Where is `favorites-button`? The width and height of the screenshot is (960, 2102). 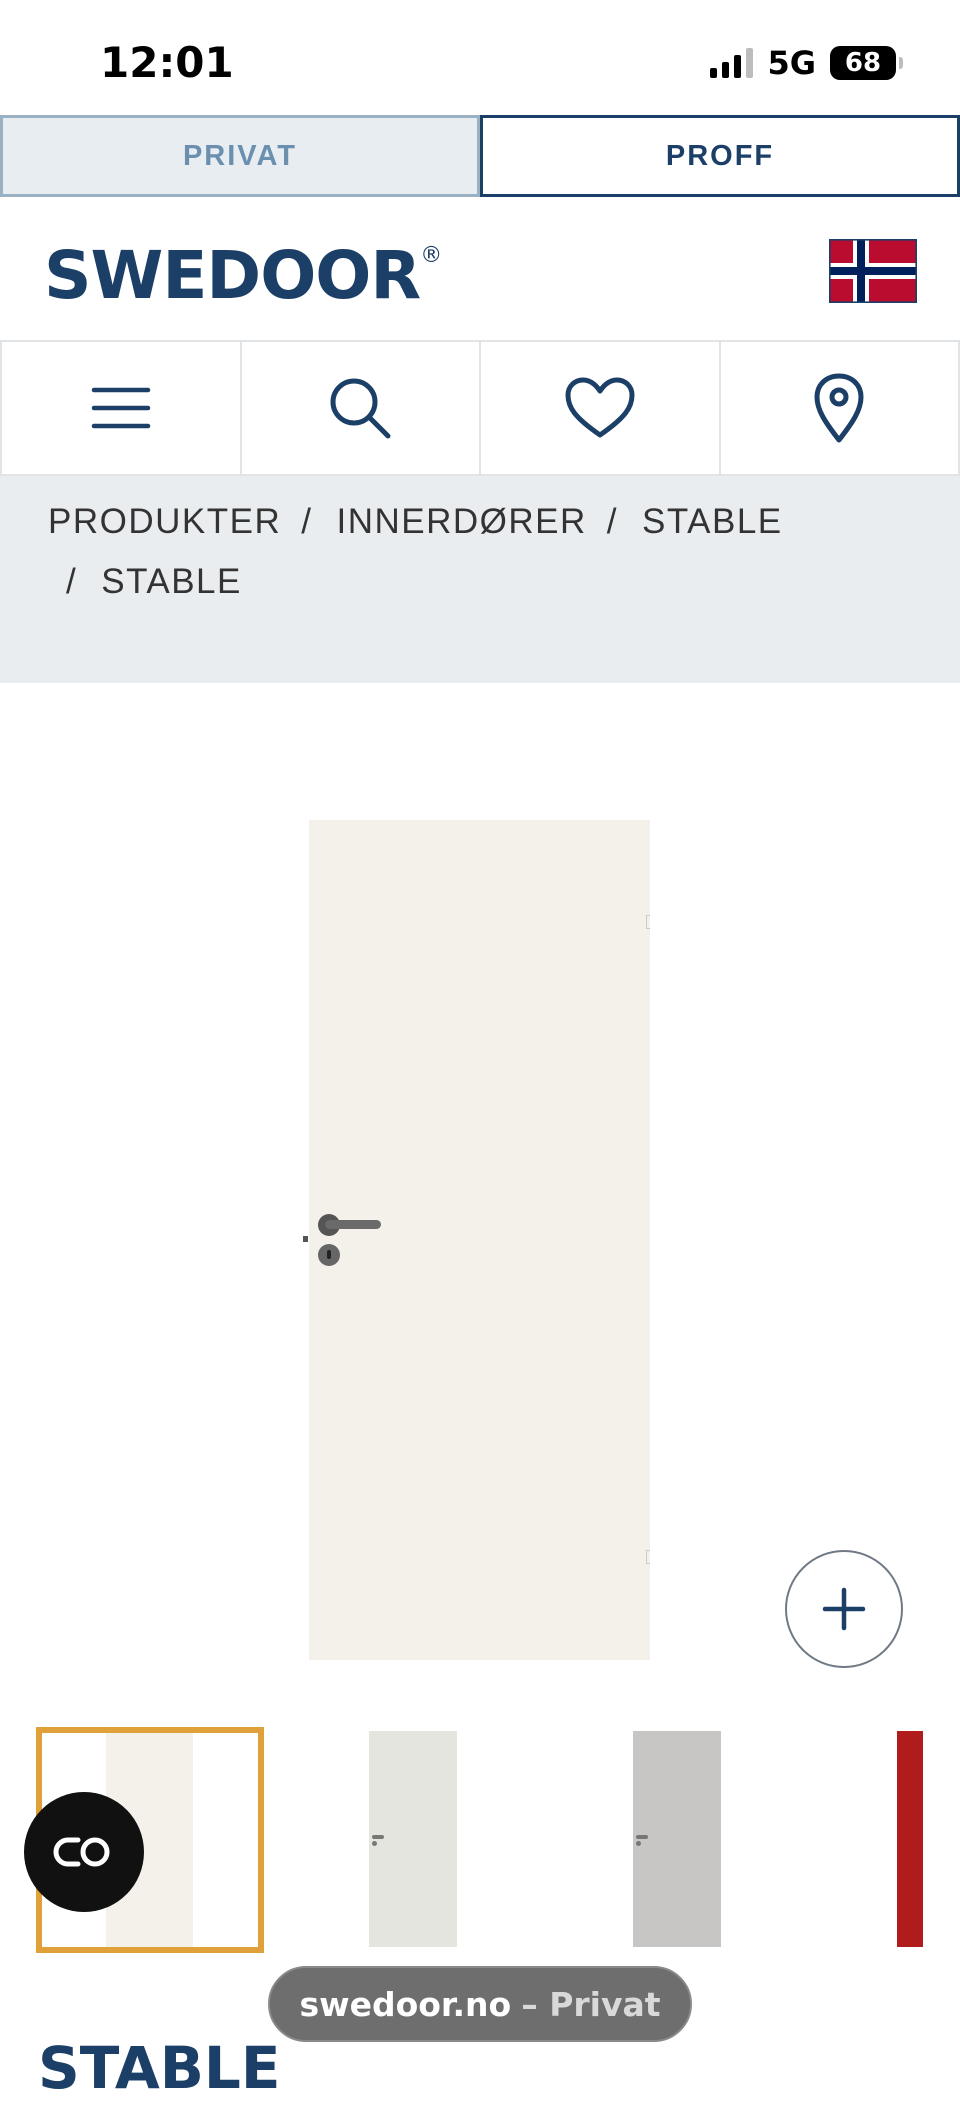 favorites-button is located at coordinates (601, 408).